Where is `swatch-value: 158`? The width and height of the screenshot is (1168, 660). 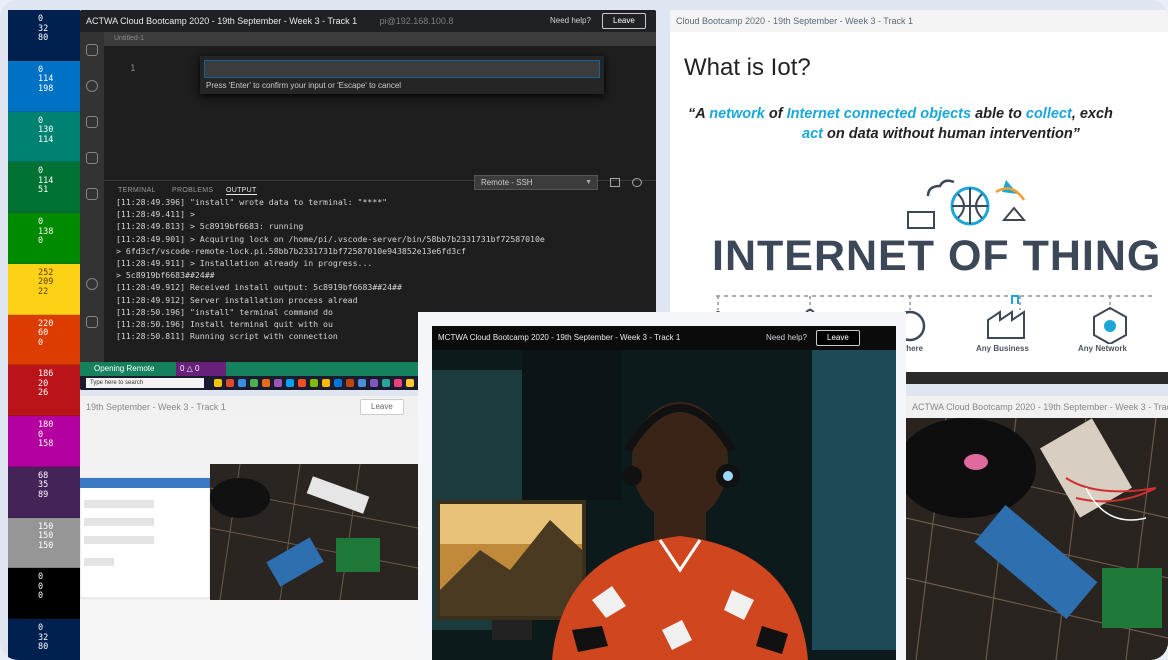 swatch-value: 158 is located at coordinates (46, 444).